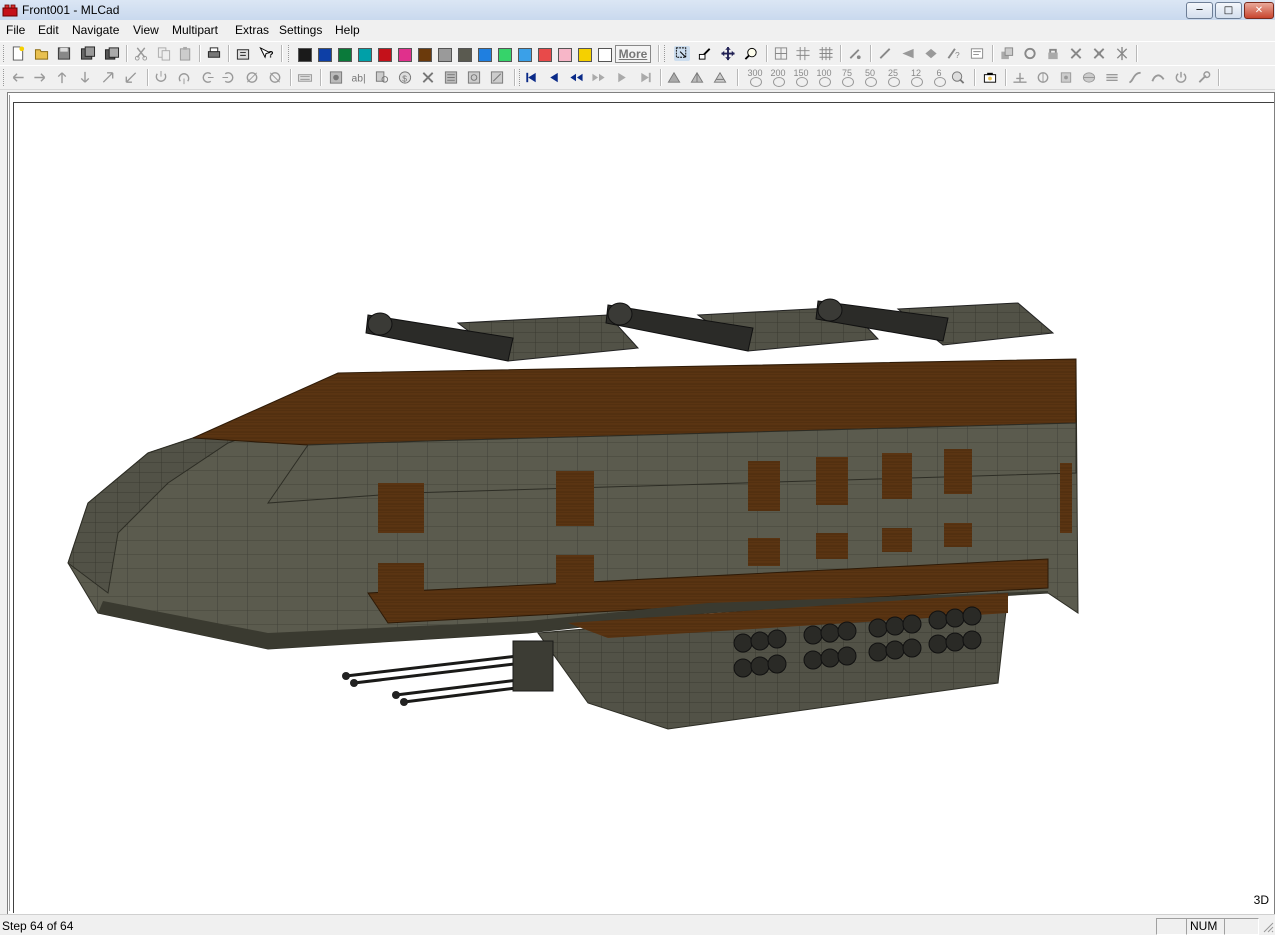 The image size is (1275, 935). I want to click on grid-icon, so click(803, 53).